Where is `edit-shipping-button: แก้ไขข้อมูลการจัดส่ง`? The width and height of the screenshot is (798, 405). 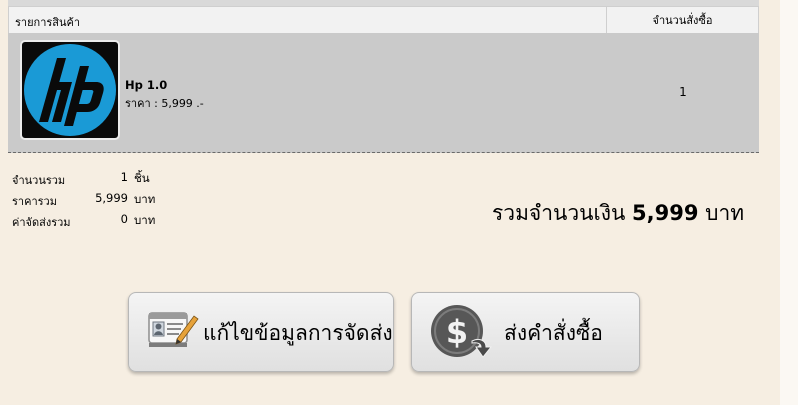
edit-shipping-button: แก้ไขข้อมูลการจัดส่ง is located at coordinates (261, 332).